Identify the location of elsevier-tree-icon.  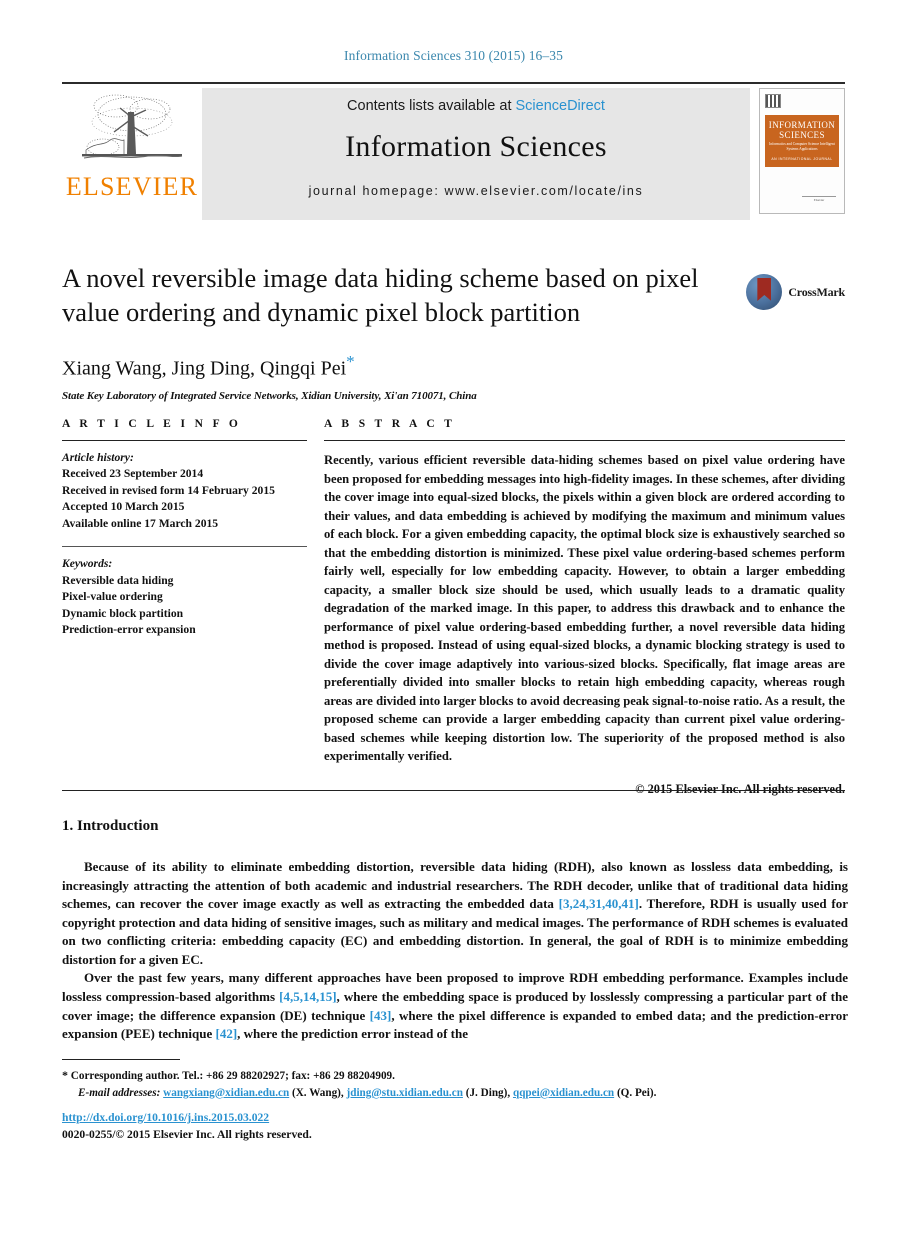
(132, 126).